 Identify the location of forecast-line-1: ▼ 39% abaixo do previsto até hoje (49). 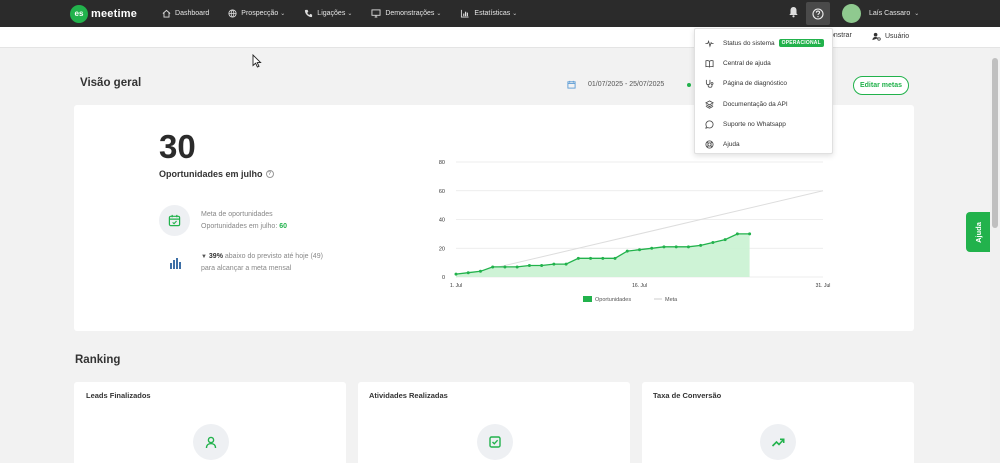
(262, 257).